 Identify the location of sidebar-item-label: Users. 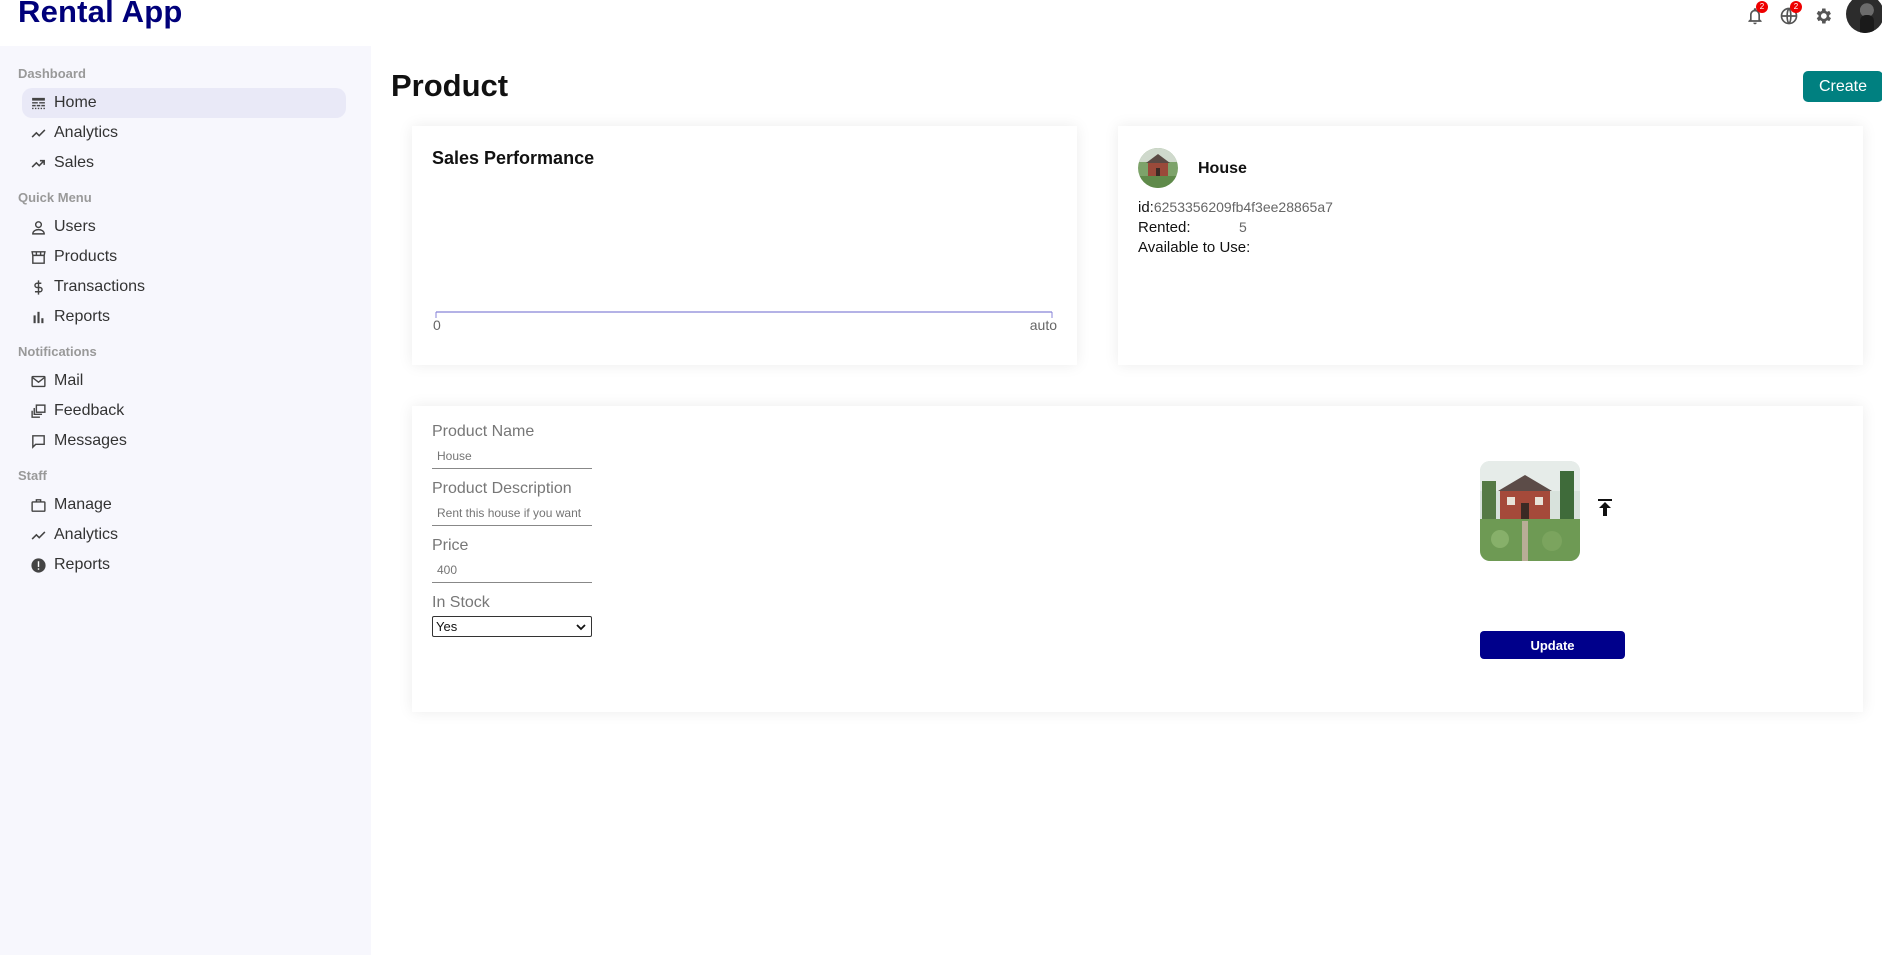
(75, 226).